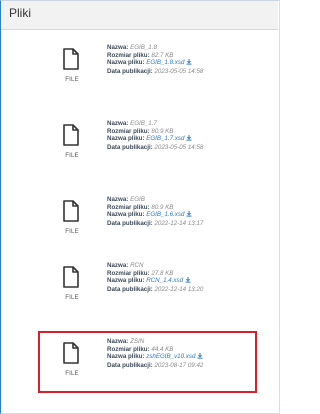 Image resolution: width=320 pixels, height=414 pixels. What do you see at coordinates (165, 214) in the screenshot?
I see `file-download-link: EGIB_1.6.xsd` at bounding box center [165, 214].